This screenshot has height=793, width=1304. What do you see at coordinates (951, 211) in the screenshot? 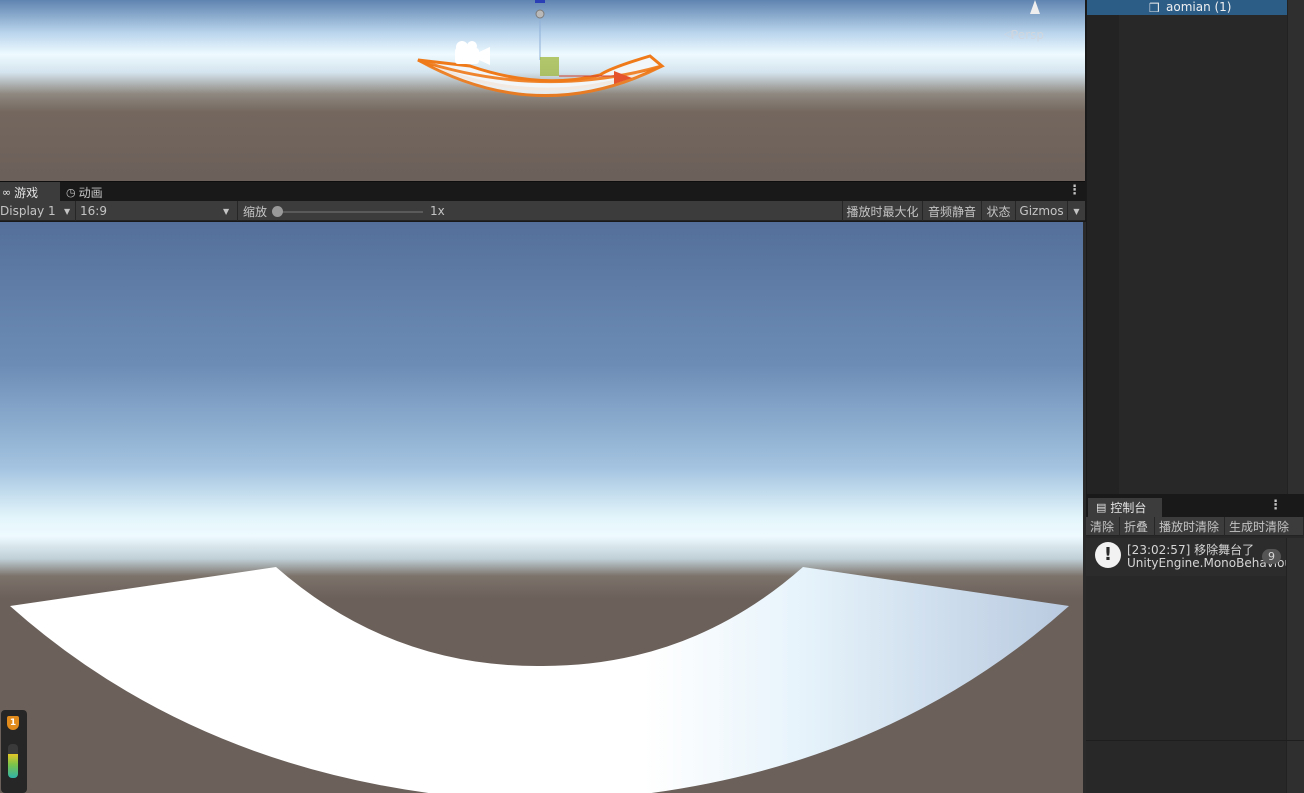
I see `mute-audio-button: 音频静音` at bounding box center [951, 211].